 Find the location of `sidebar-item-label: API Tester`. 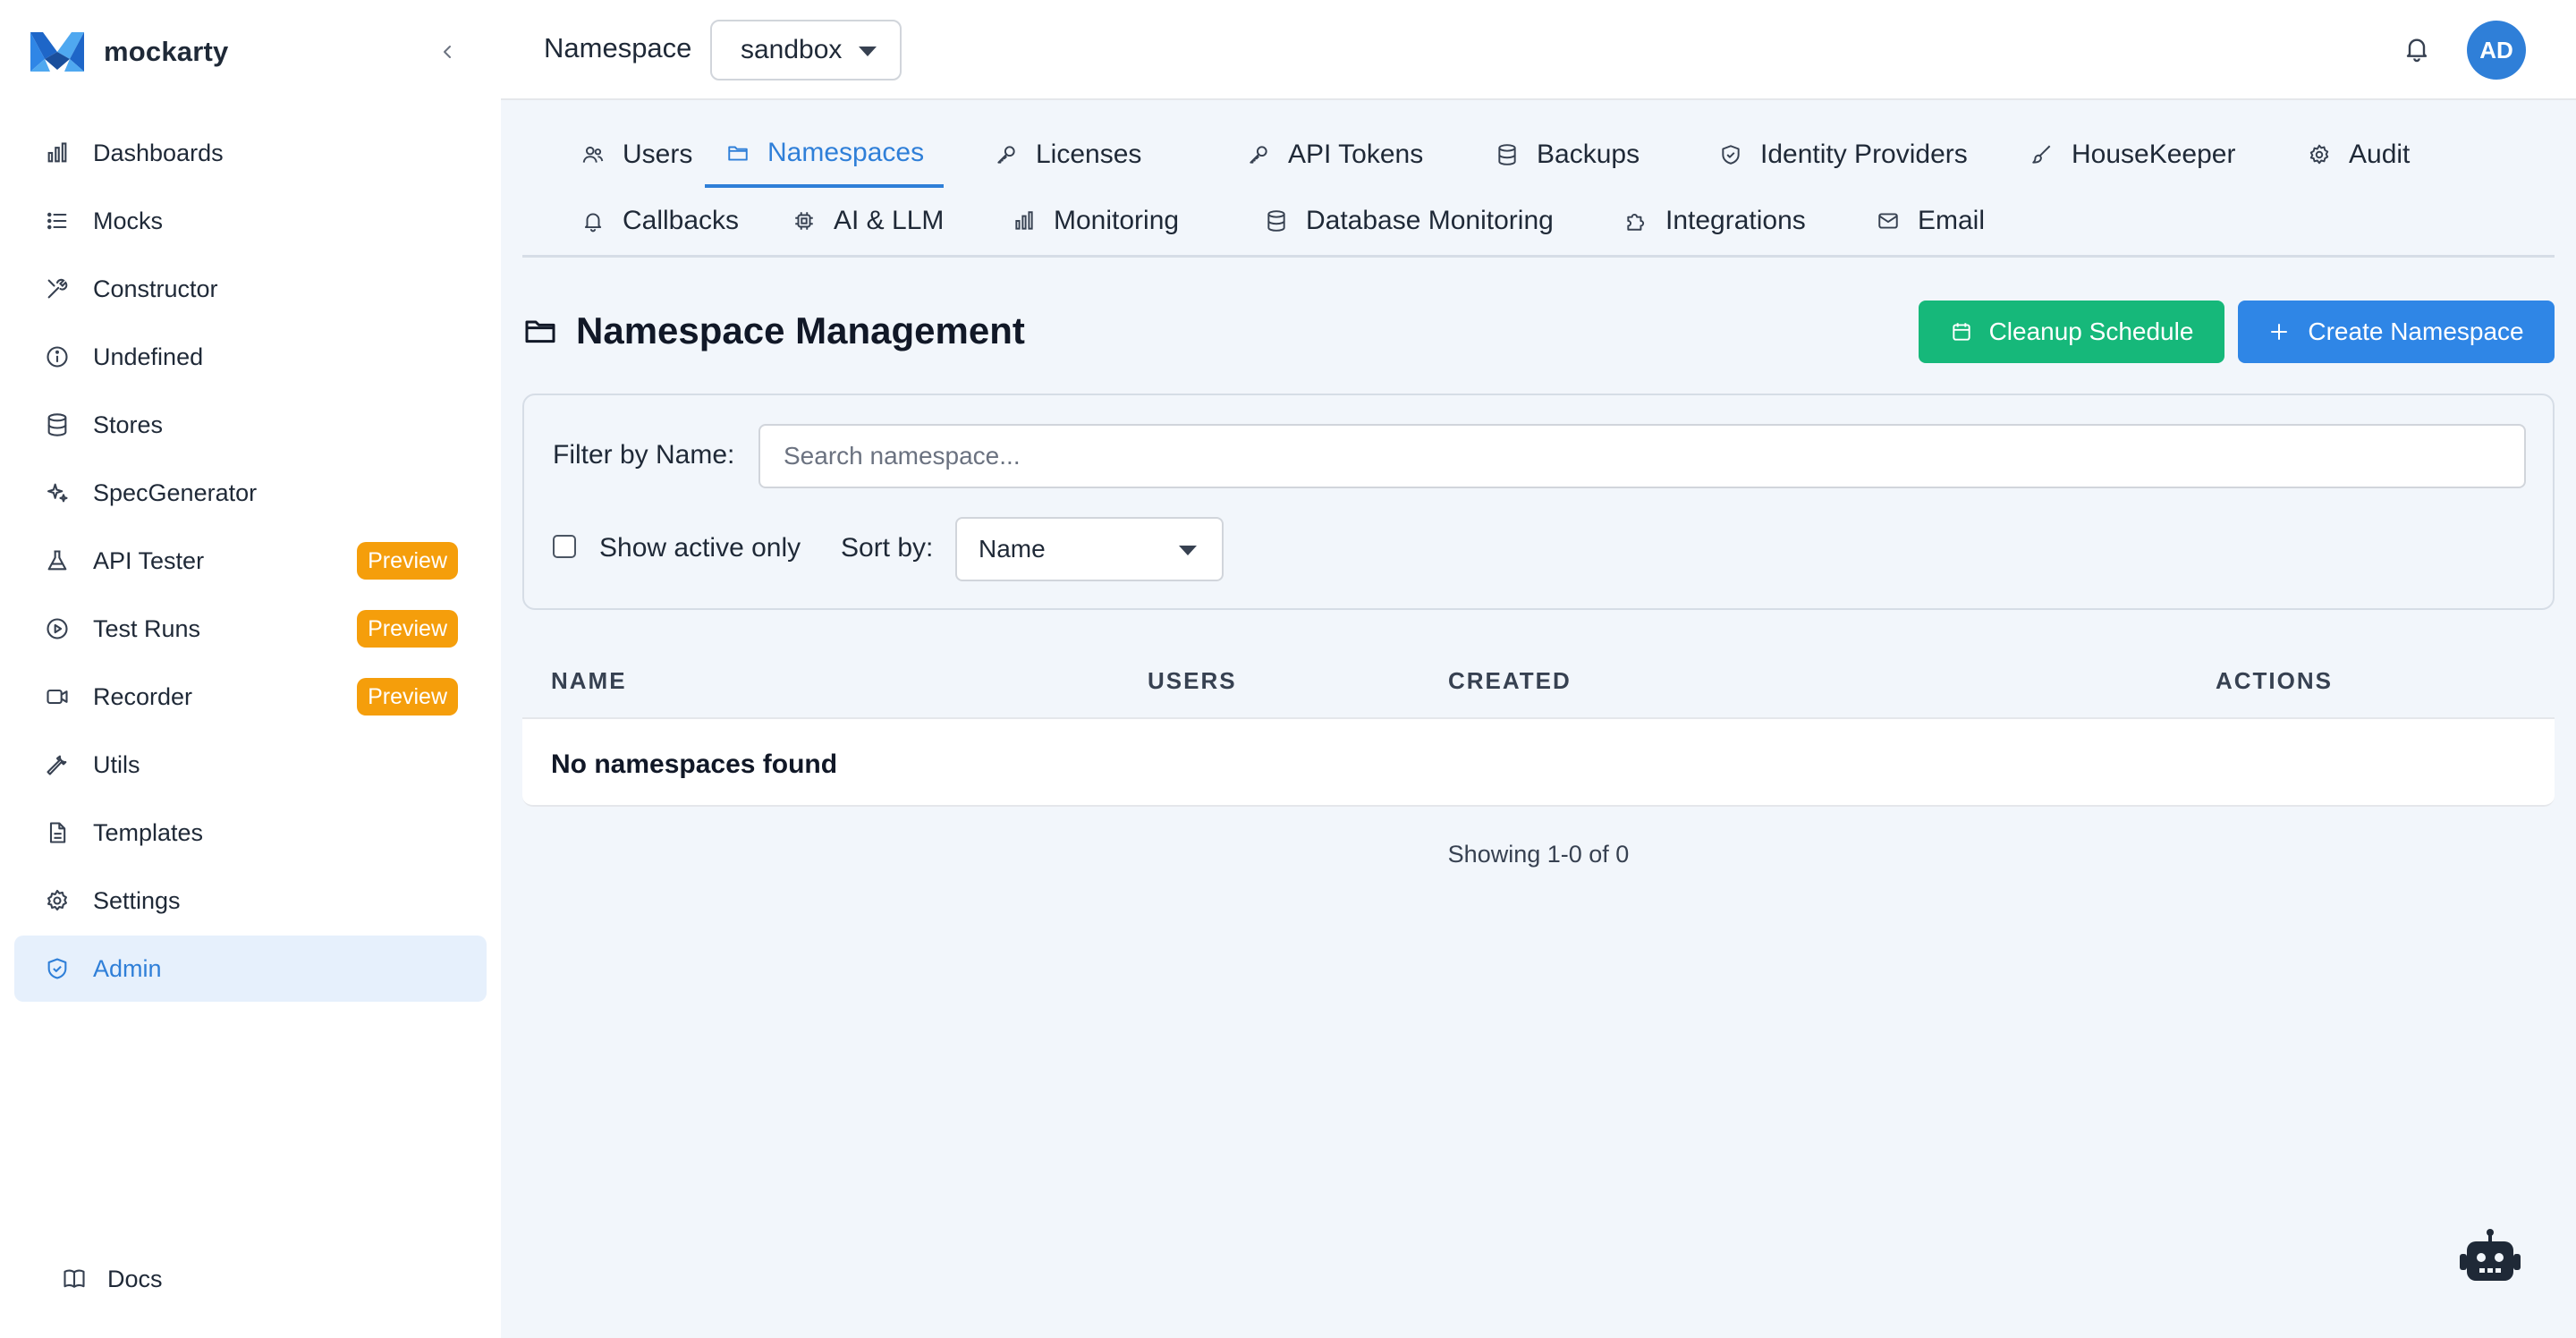

sidebar-item-label: API Tester is located at coordinates (149, 560).